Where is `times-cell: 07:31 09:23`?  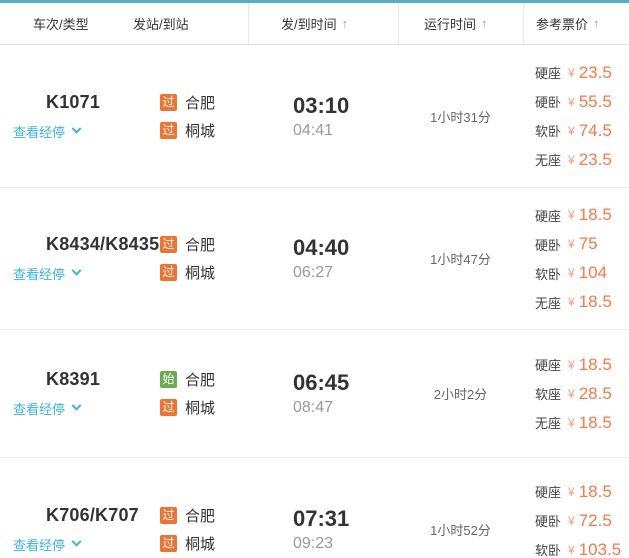
times-cell: 07:31 09:23 is located at coordinates (339, 529).